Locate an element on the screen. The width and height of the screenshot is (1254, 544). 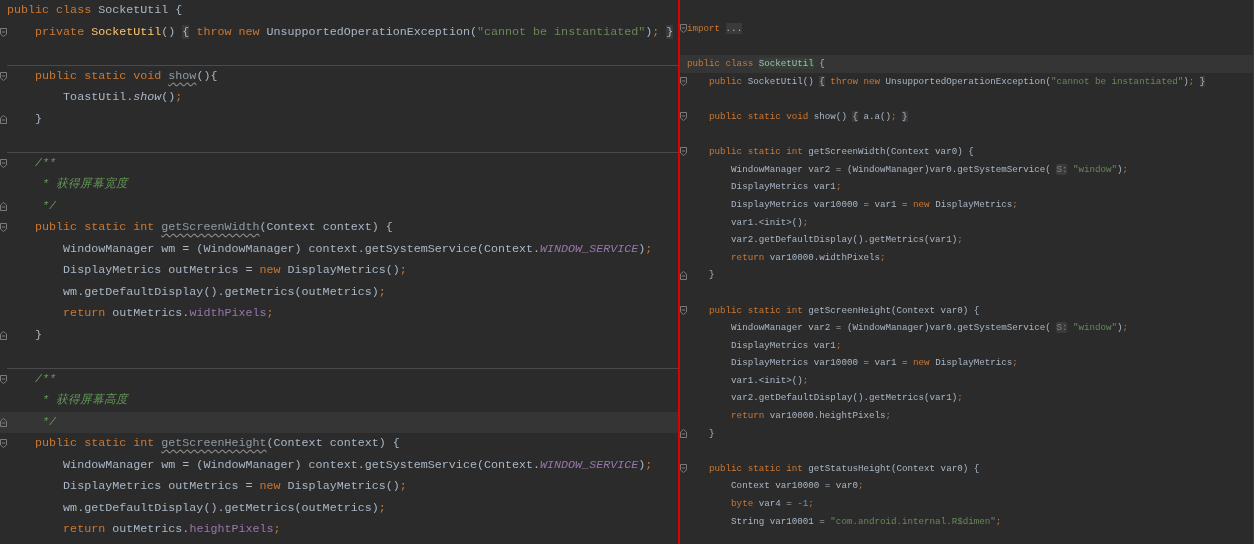
code-line: Context var10000 = var0; is located at coordinates (797, 486).